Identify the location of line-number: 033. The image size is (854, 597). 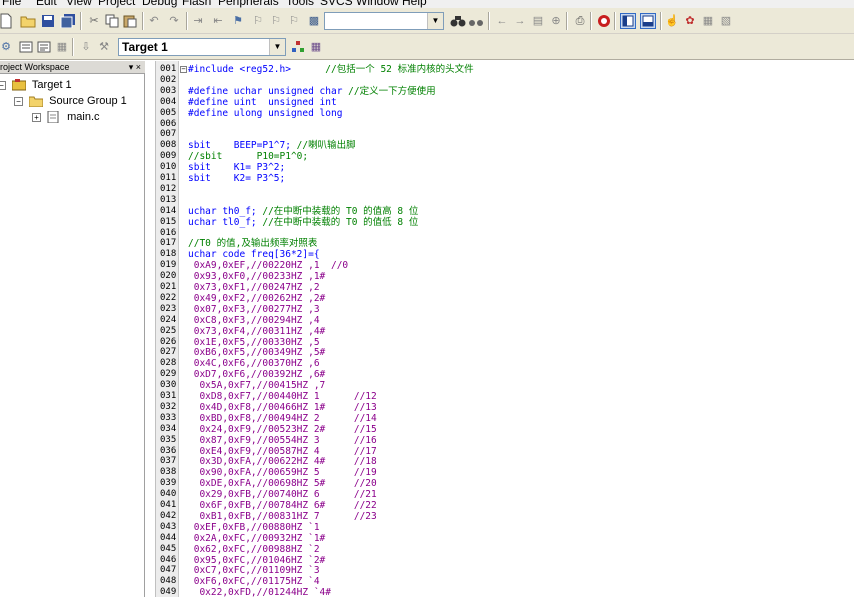
(168, 417).